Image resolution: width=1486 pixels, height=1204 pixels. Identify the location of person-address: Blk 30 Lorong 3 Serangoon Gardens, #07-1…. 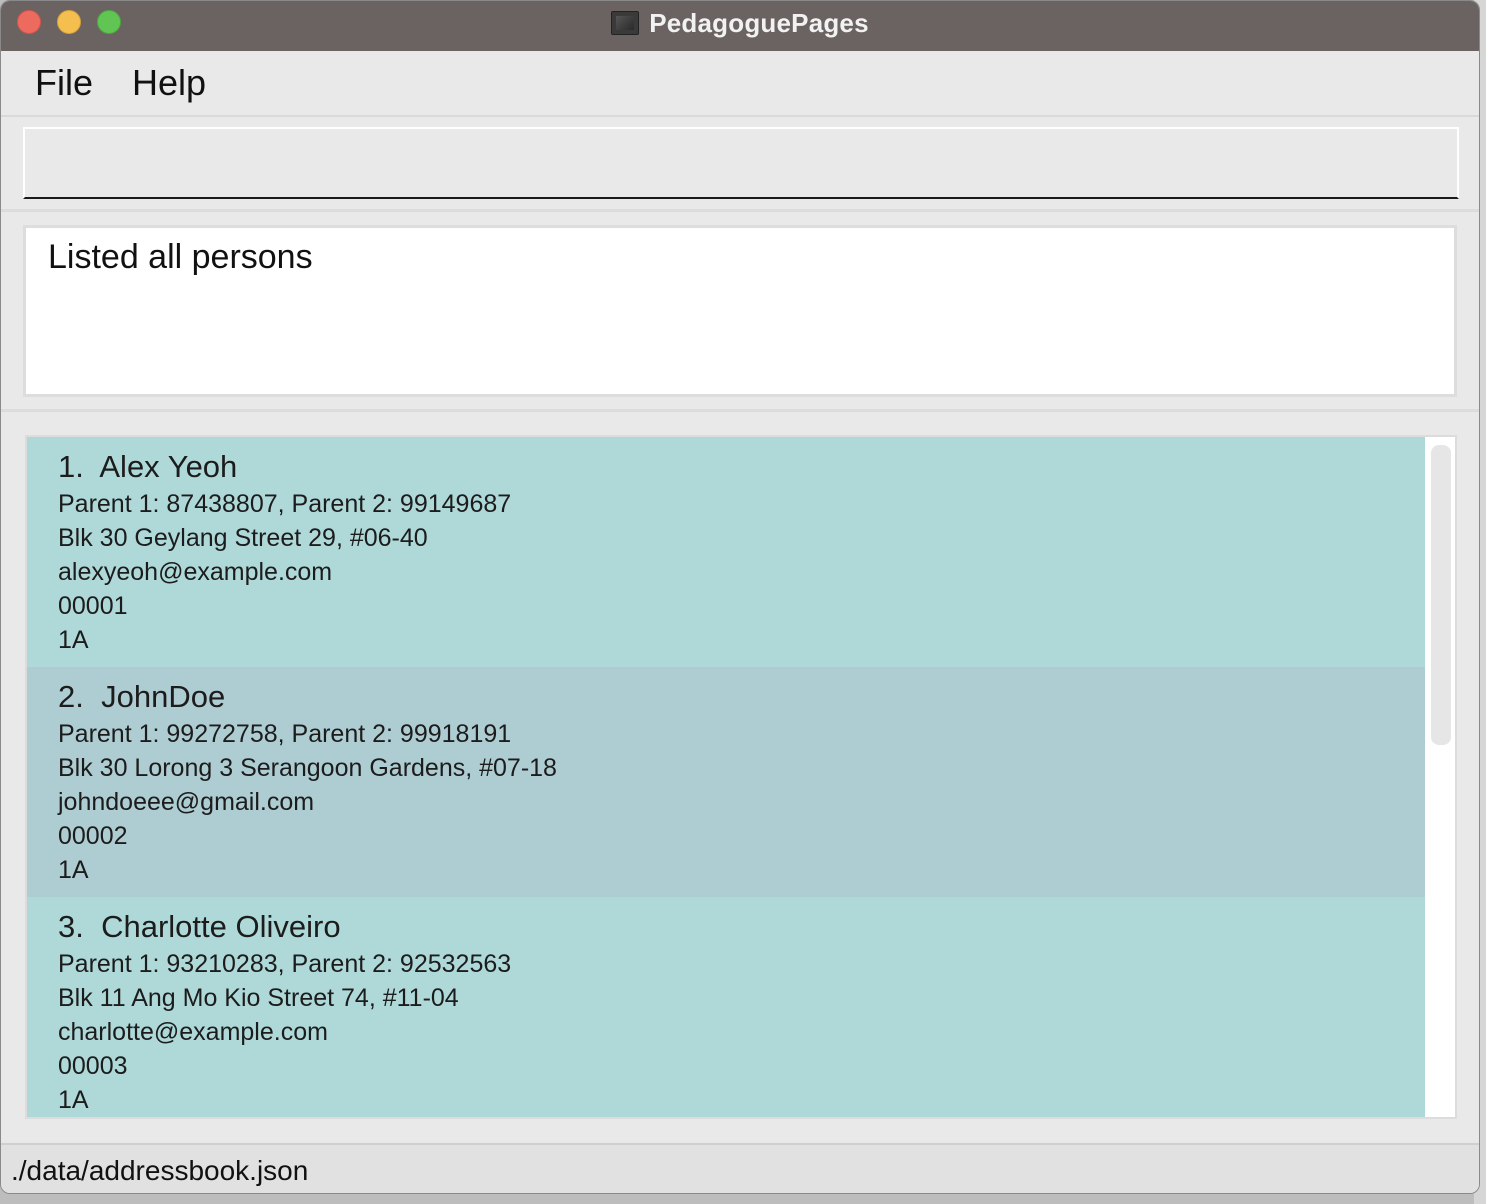
(307, 768).